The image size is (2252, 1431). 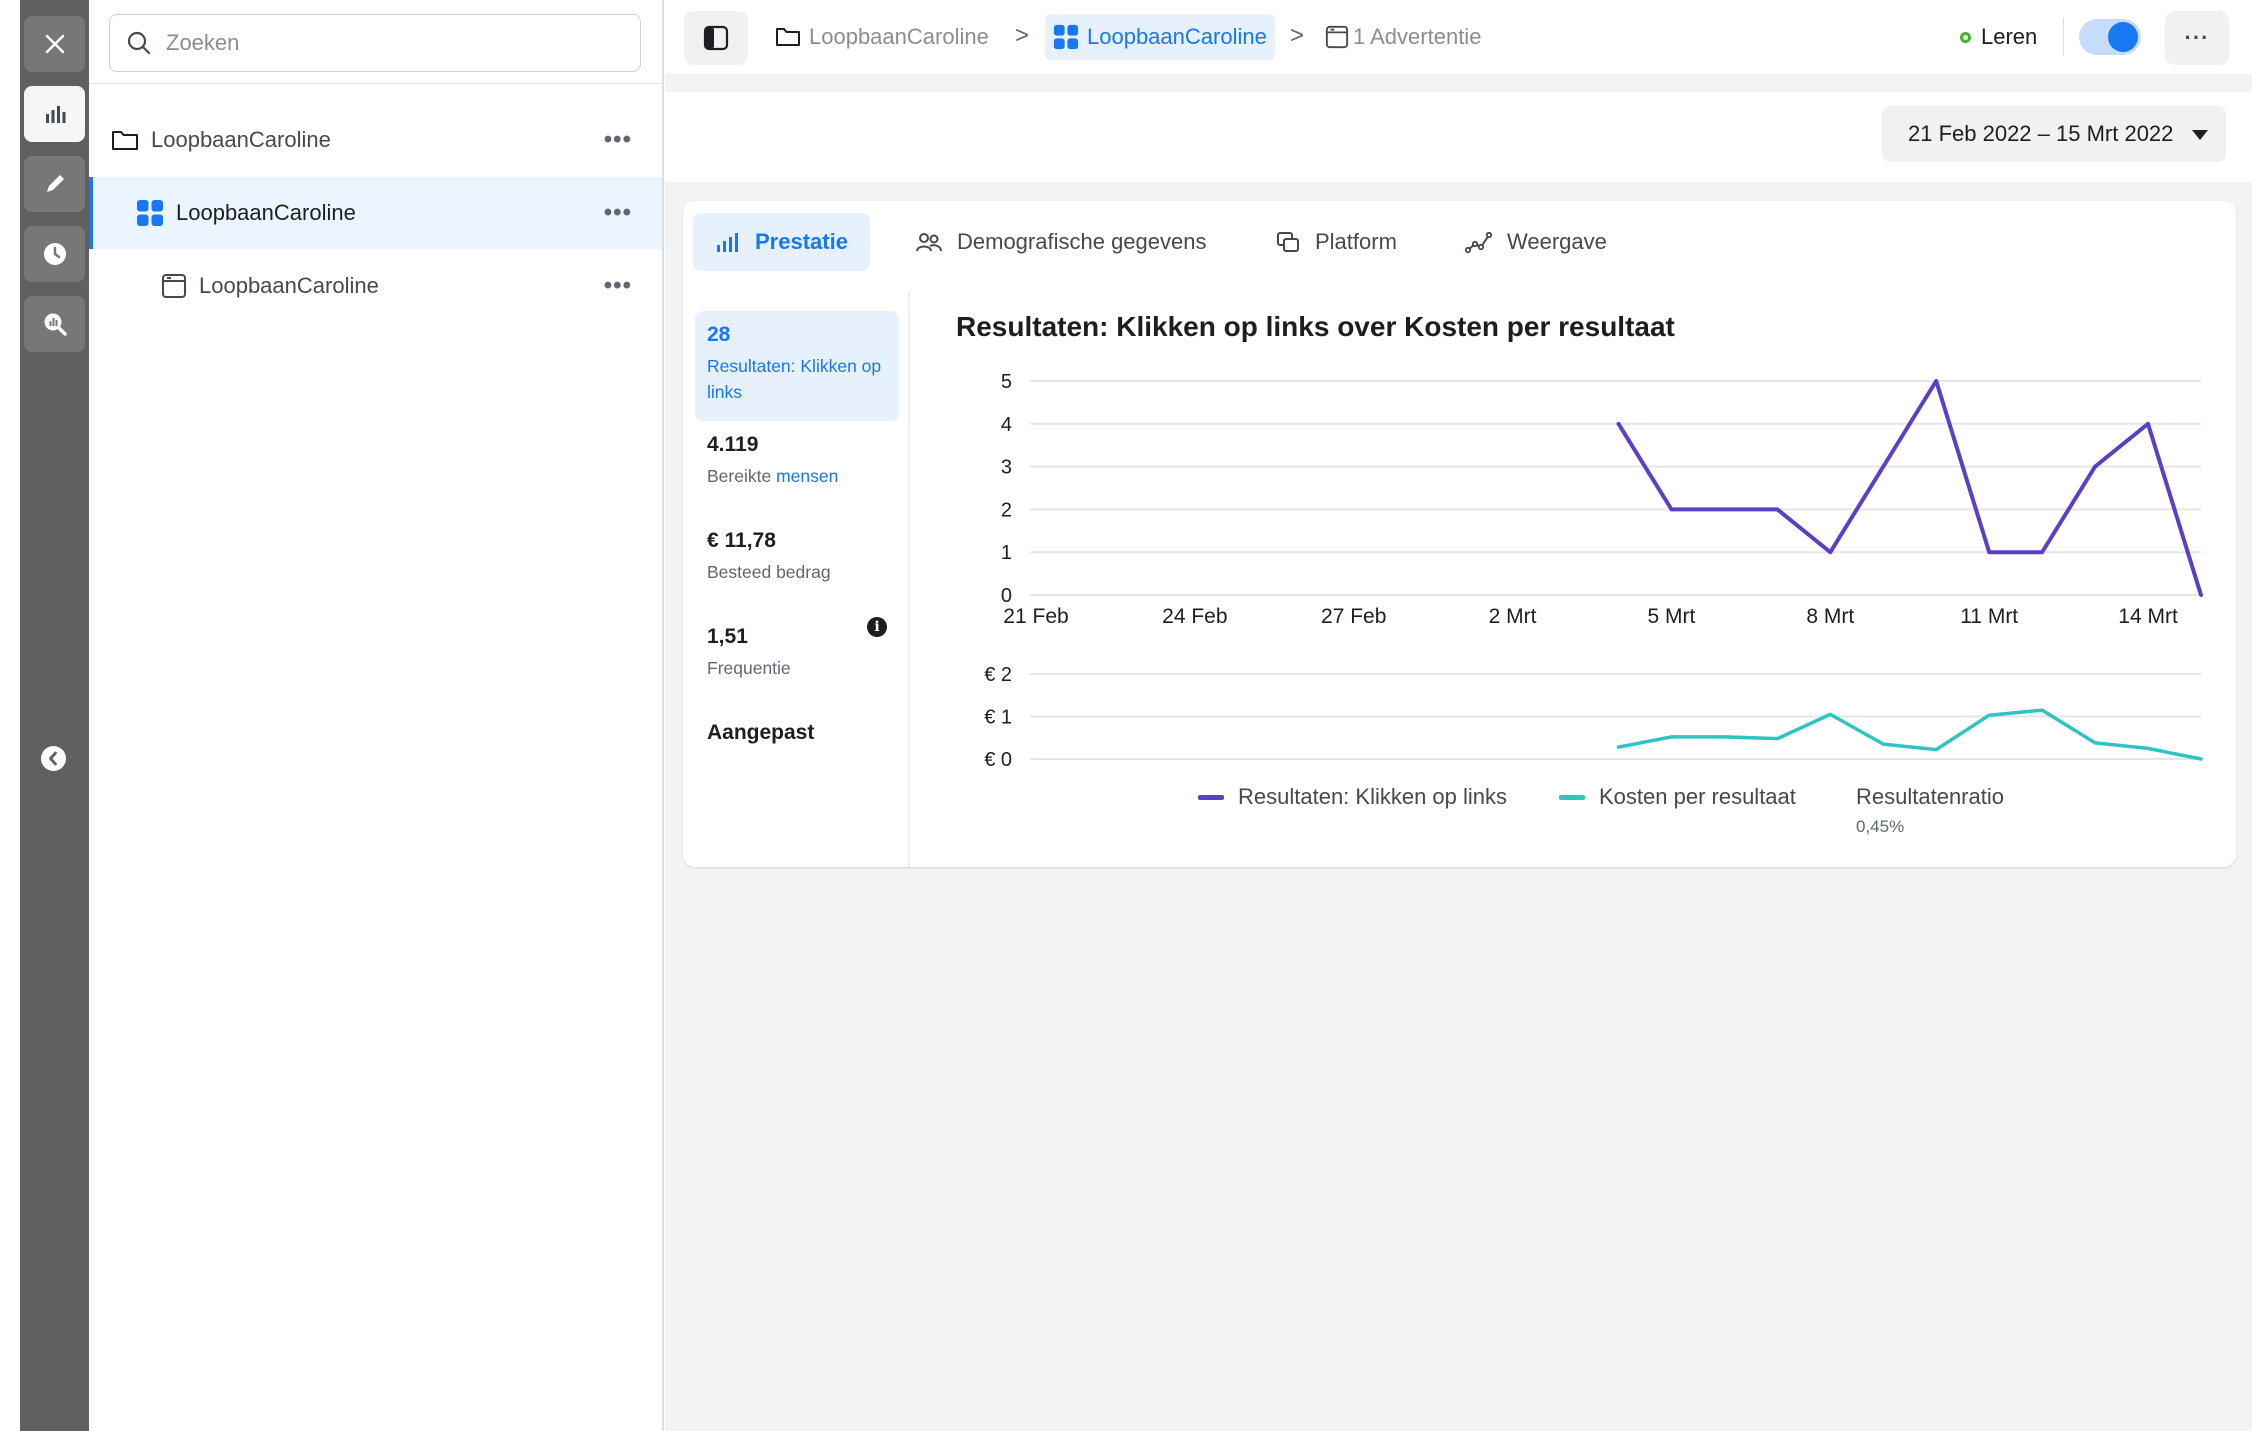 I want to click on edit-button, so click(x=54, y=184).